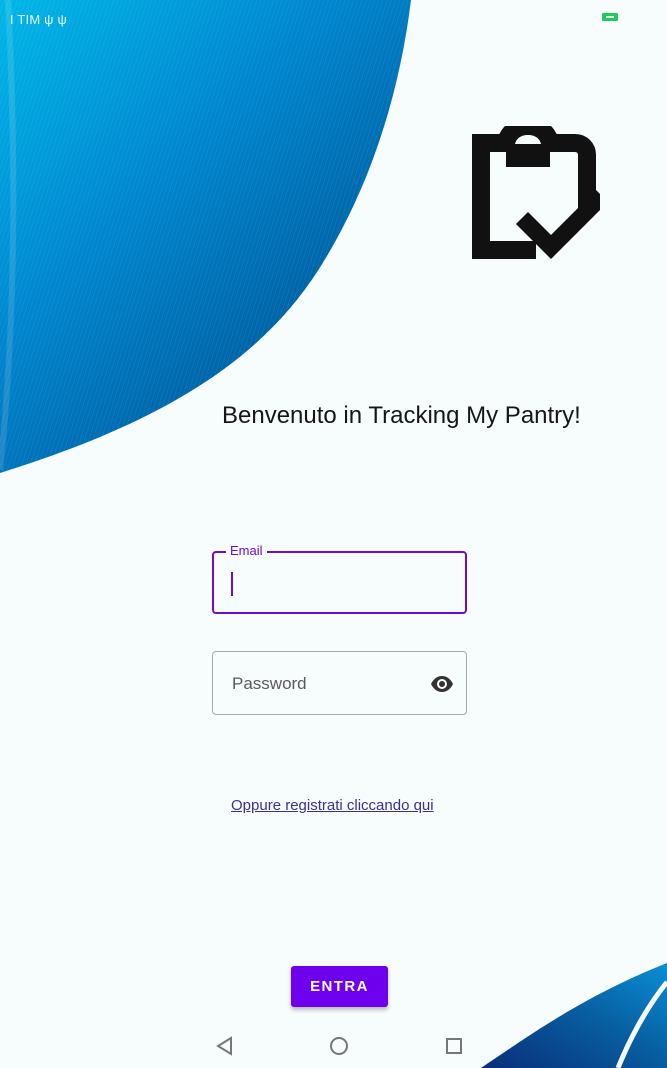  Describe the element at coordinates (610, 17) in the screenshot. I see `battery-icon` at that location.